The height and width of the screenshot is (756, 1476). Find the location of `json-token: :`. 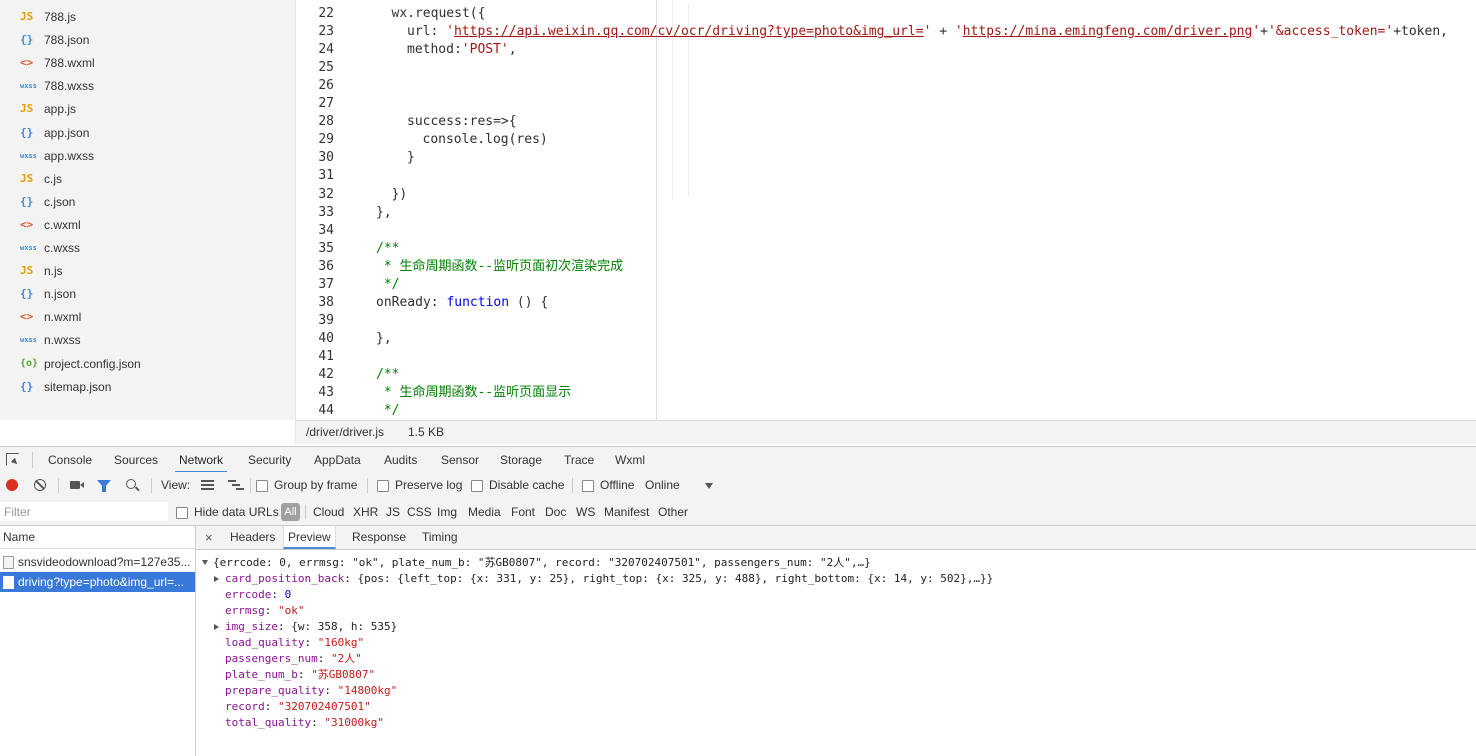

json-token: : is located at coordinates (271, 610).